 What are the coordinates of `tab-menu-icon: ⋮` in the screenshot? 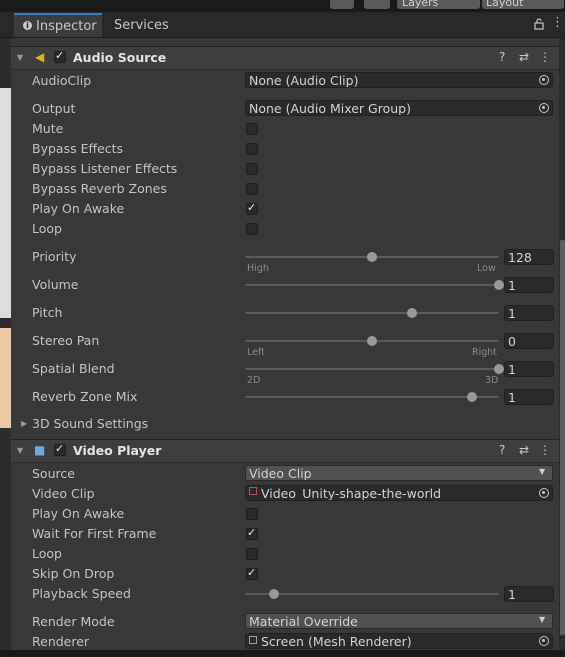 It's located at (557, 22).